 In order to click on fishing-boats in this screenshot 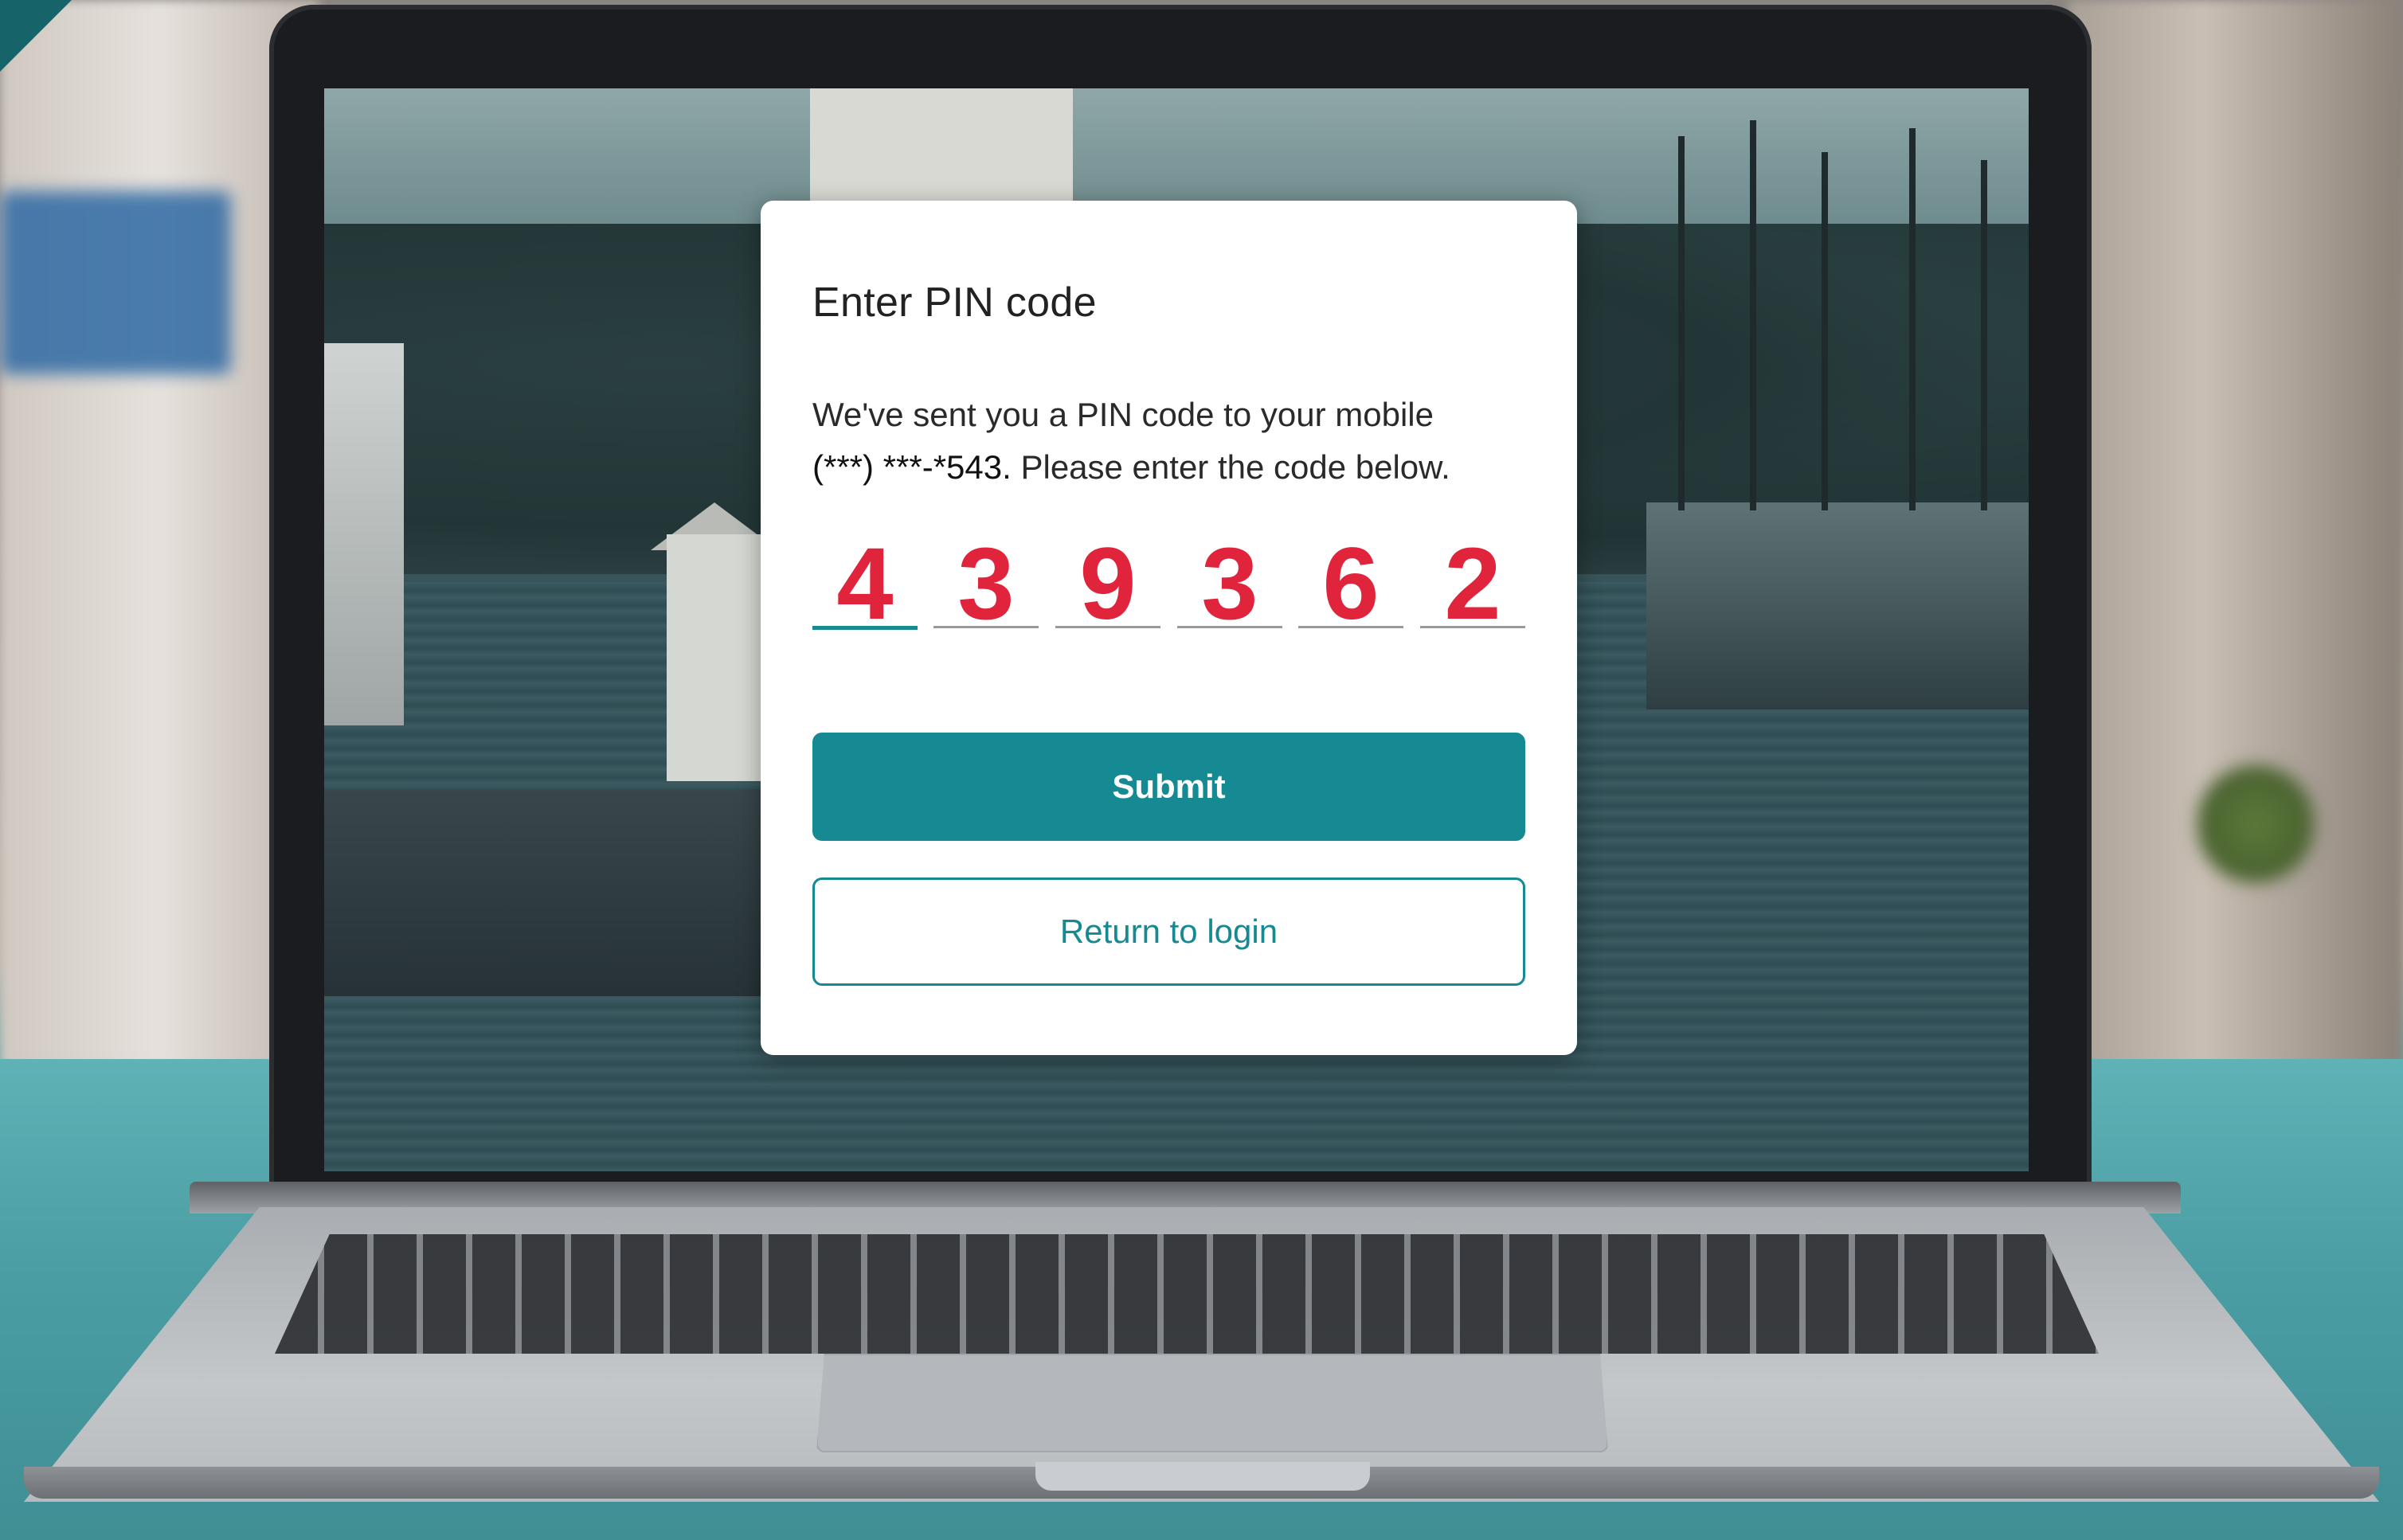, I will do `click(1838, 605)`.